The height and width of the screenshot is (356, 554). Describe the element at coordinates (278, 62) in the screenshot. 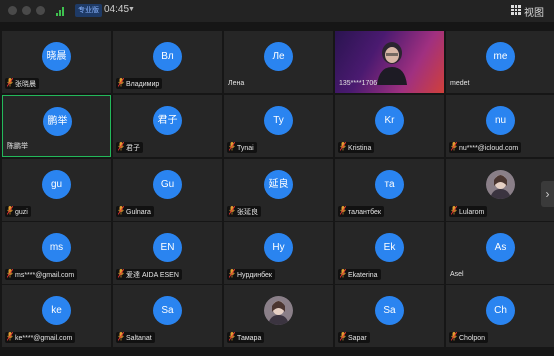

I see `participant-tile: Ле Лена` at that location.